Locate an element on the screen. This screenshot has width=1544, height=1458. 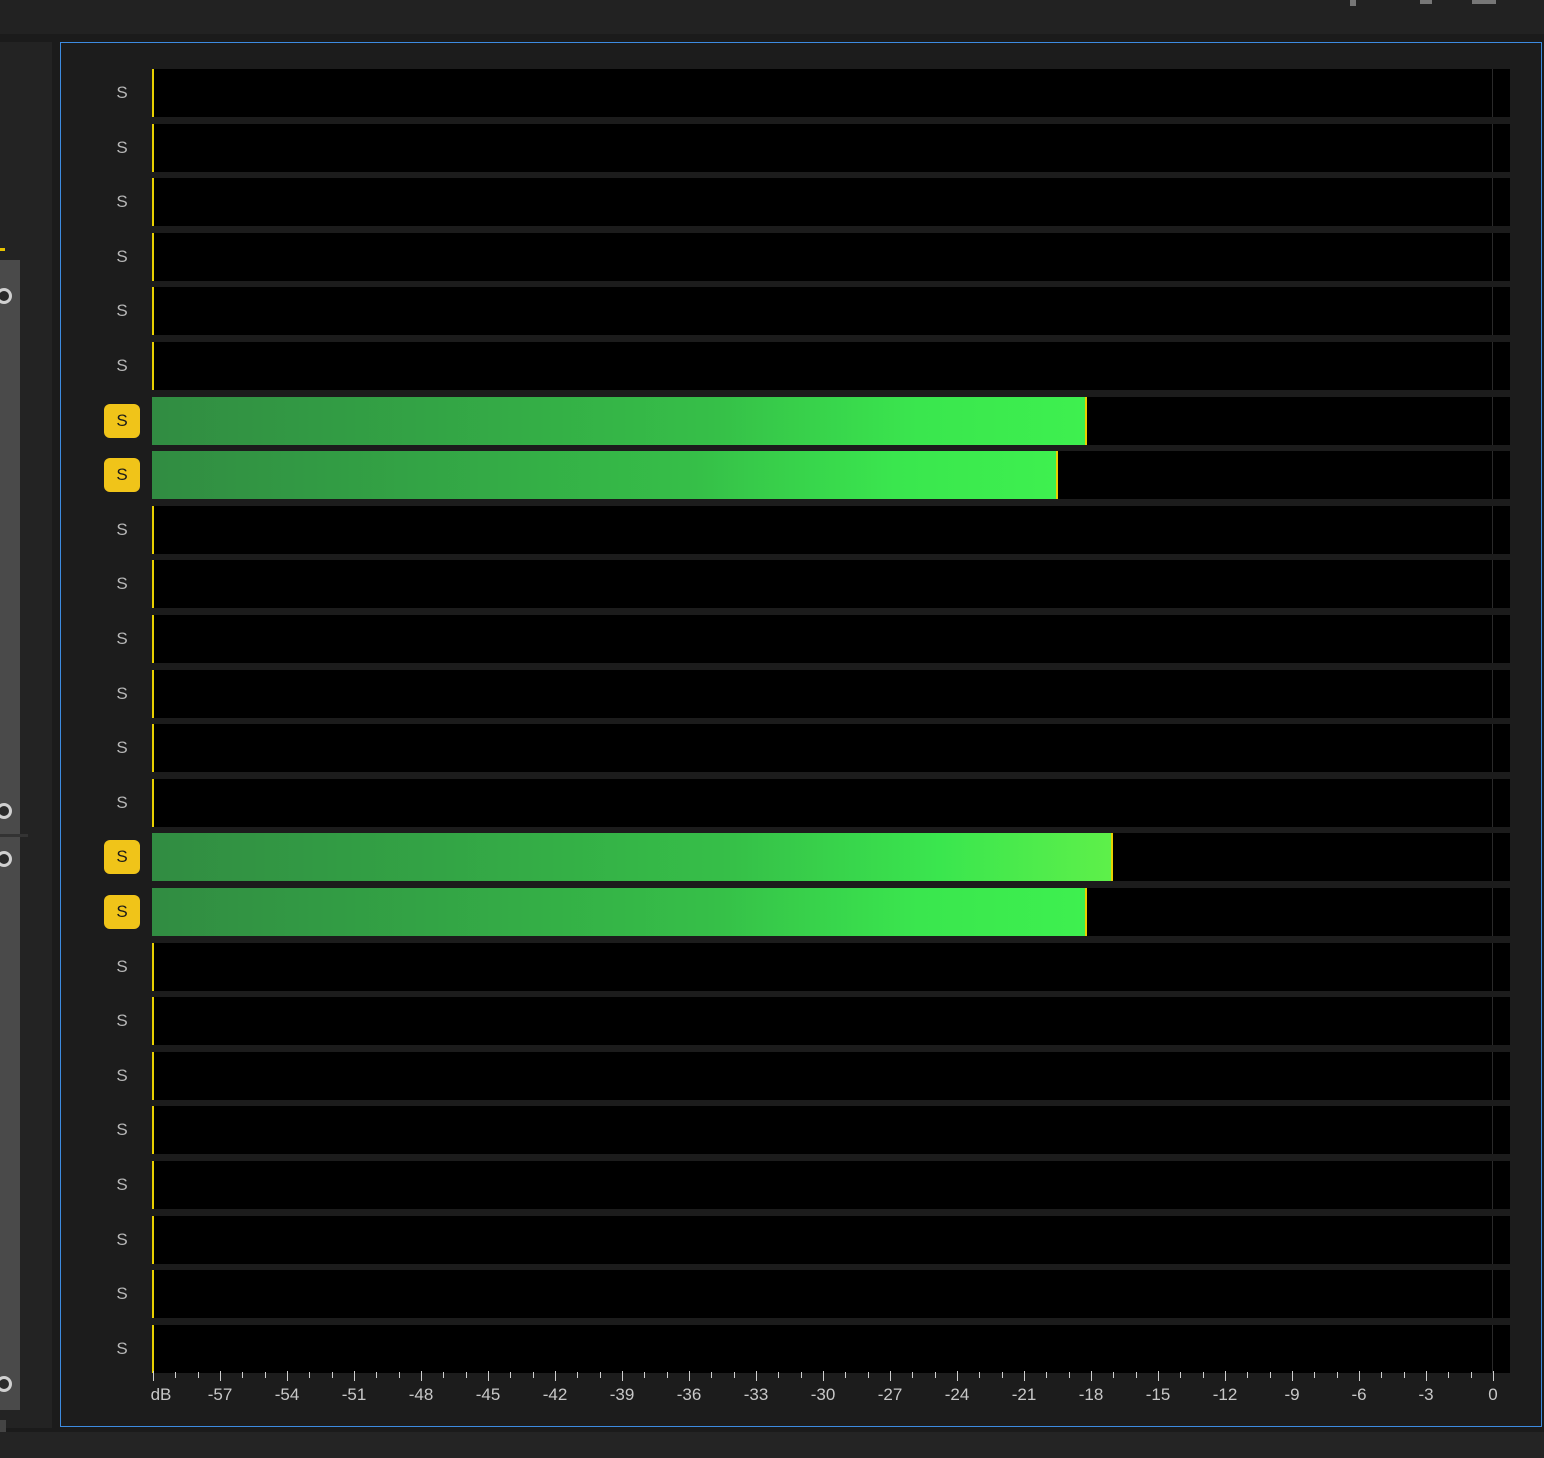
axis-label: -36 is located at coordinates (689, 1394).